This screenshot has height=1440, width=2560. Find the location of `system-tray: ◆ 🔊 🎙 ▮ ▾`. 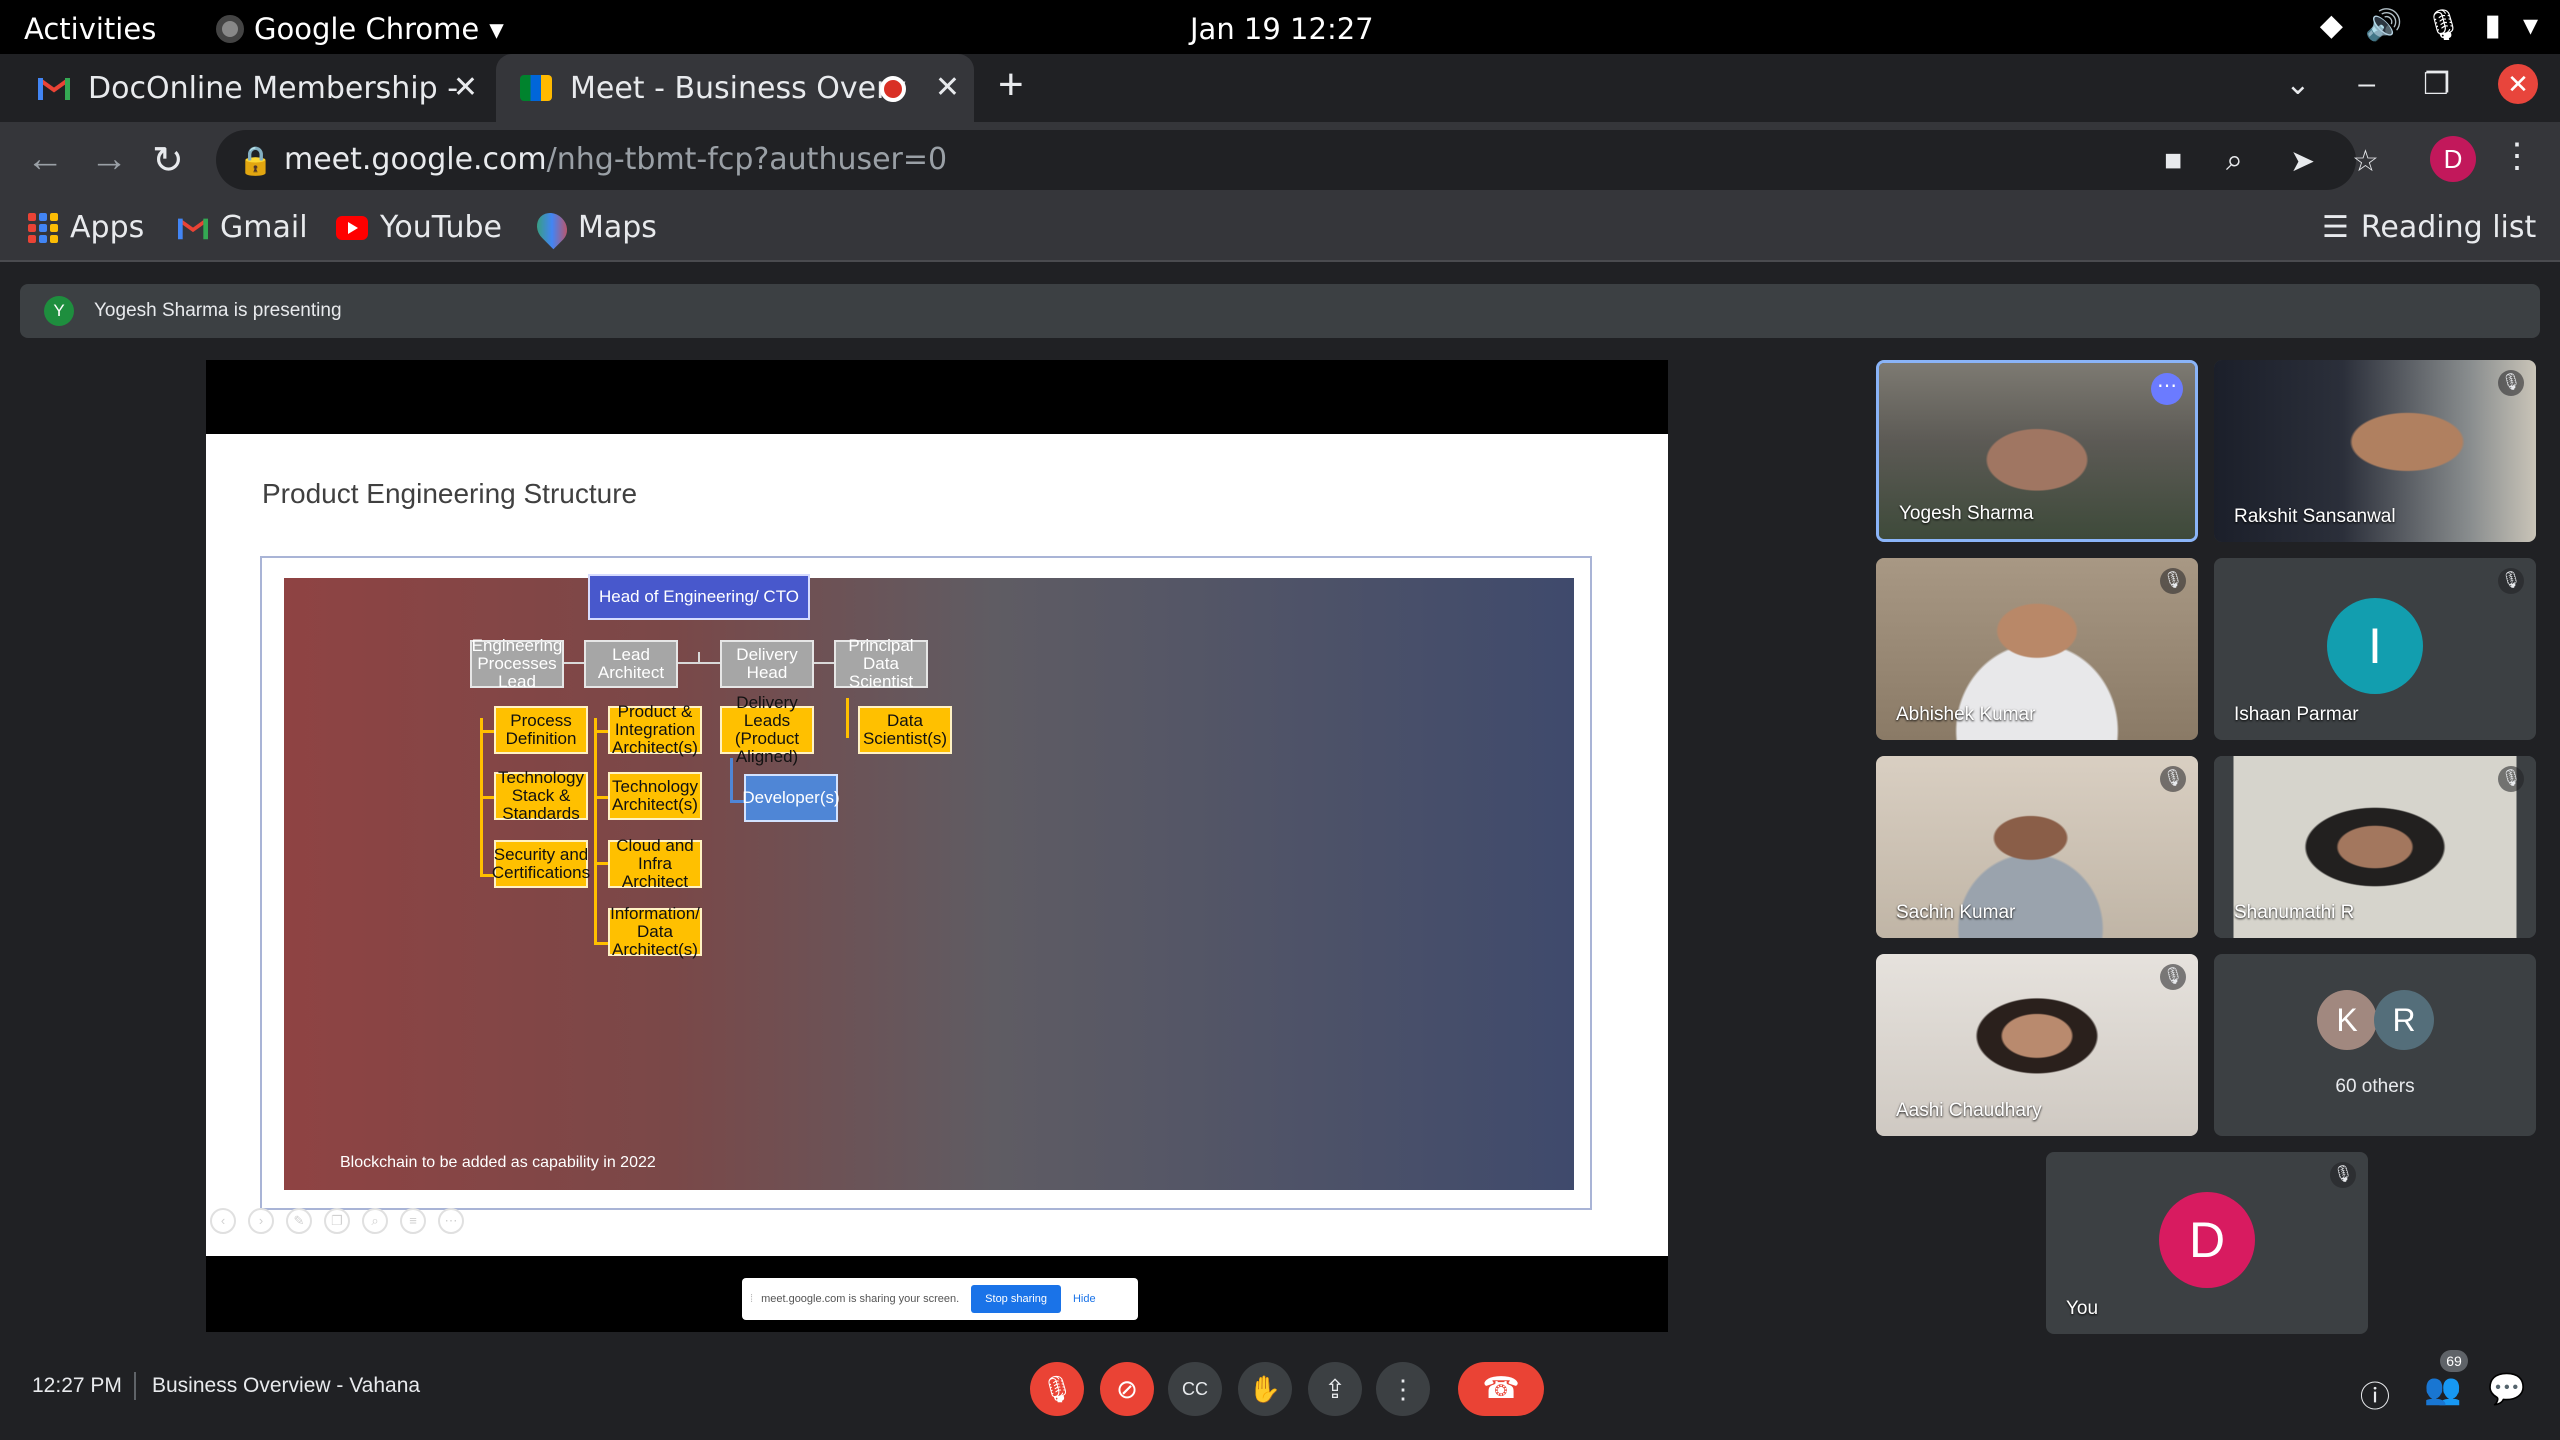

system-tray: ◆ 🔊 🎙 ▮ ▾ is located at coordinates (2429, 25).